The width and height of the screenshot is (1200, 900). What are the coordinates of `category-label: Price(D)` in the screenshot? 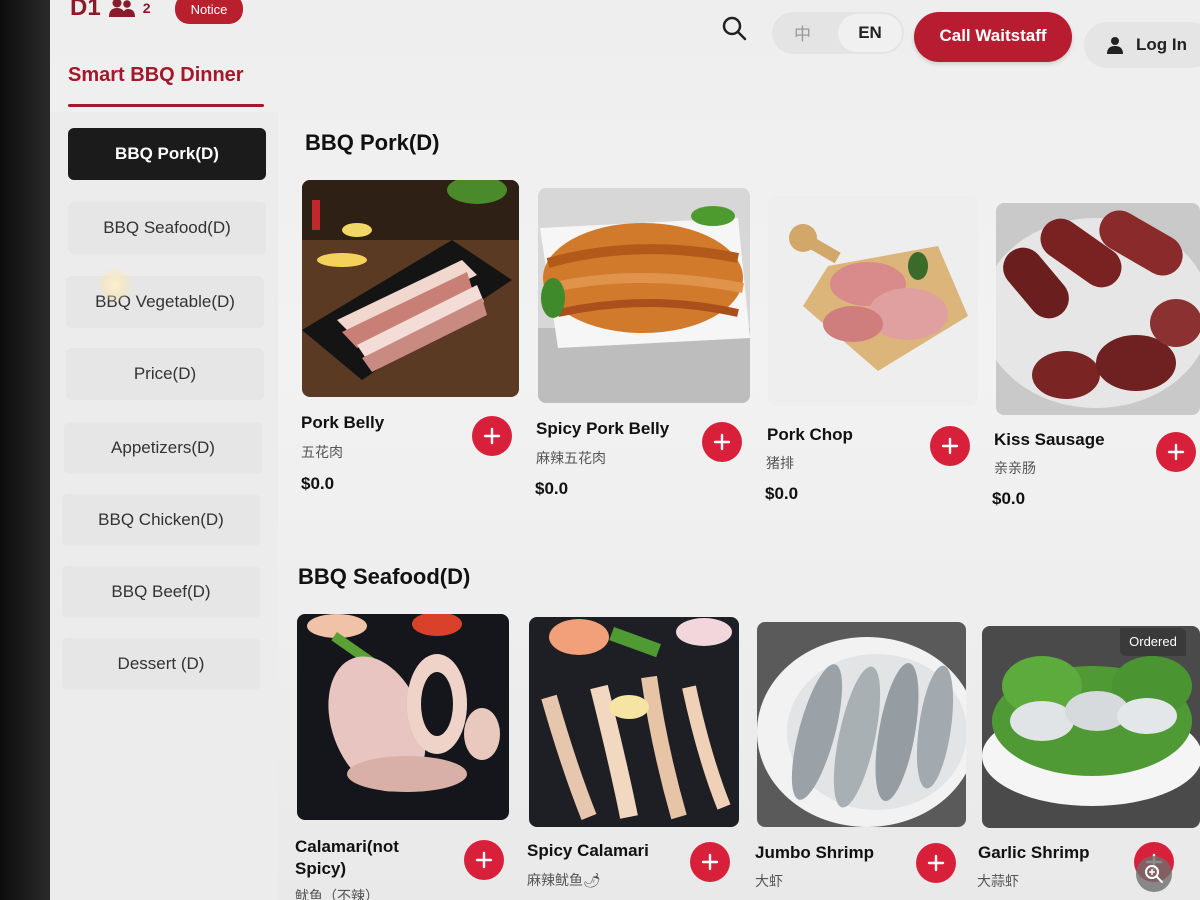 It's located at (165, 373).